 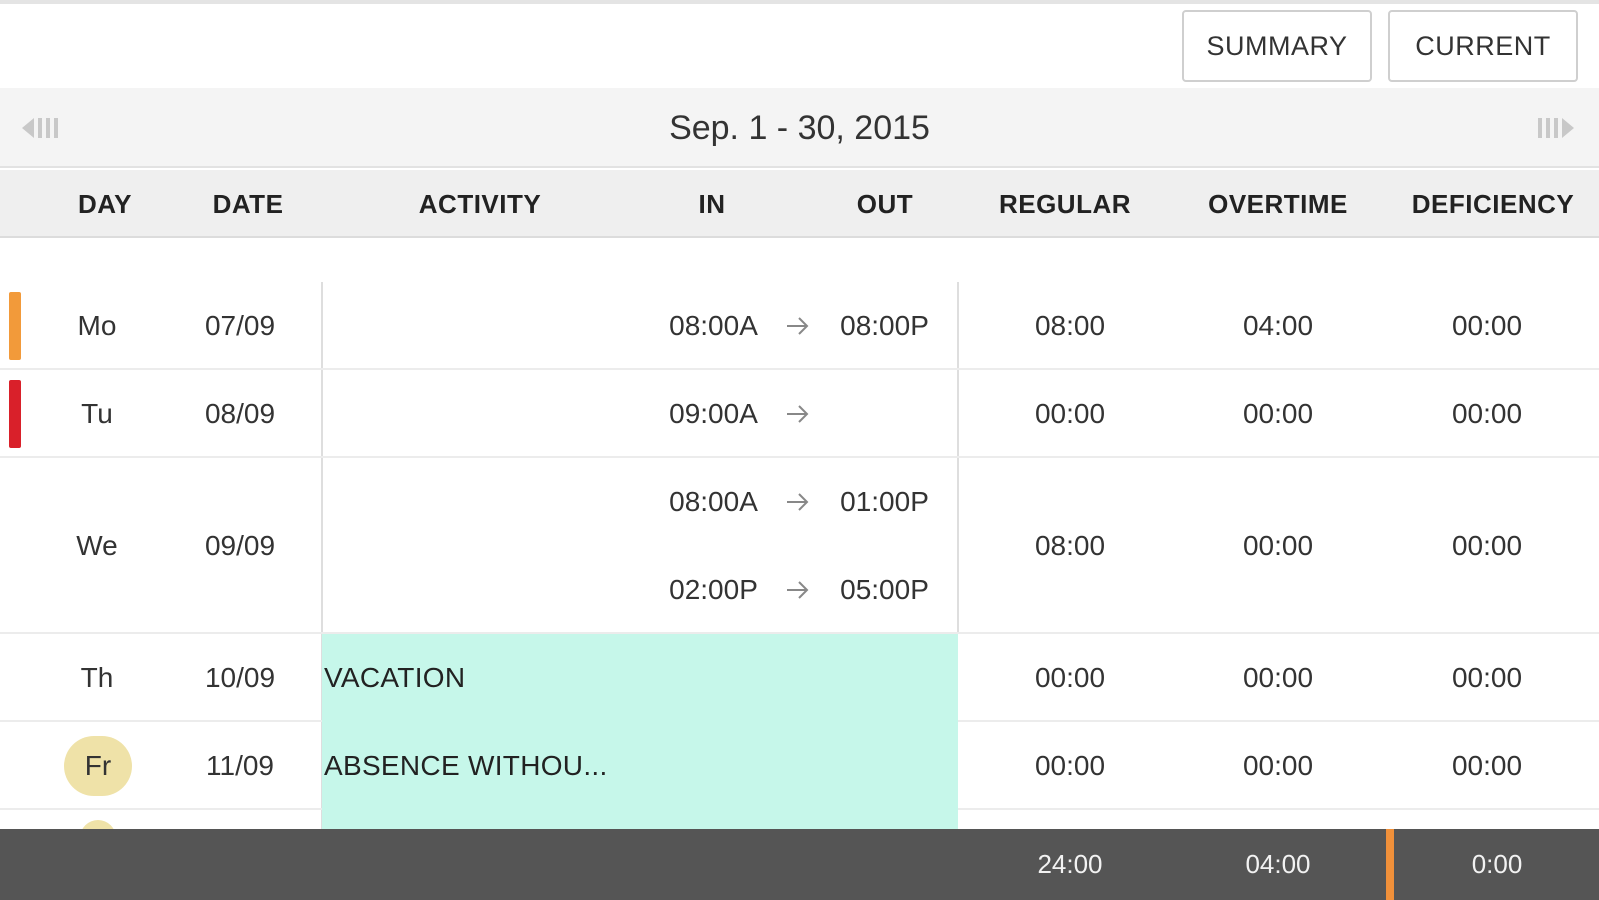 I want to click on punch-out-time: 08:00P, so click(x=884, y=326).